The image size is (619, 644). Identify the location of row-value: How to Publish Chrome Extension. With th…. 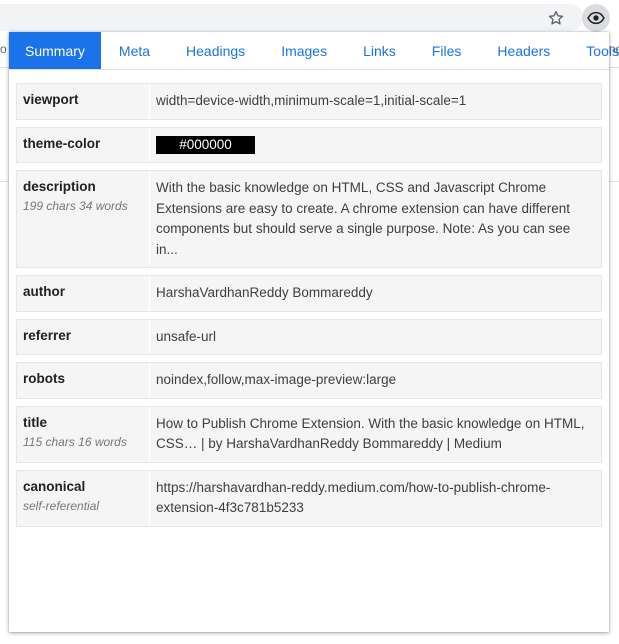
(370, 433).